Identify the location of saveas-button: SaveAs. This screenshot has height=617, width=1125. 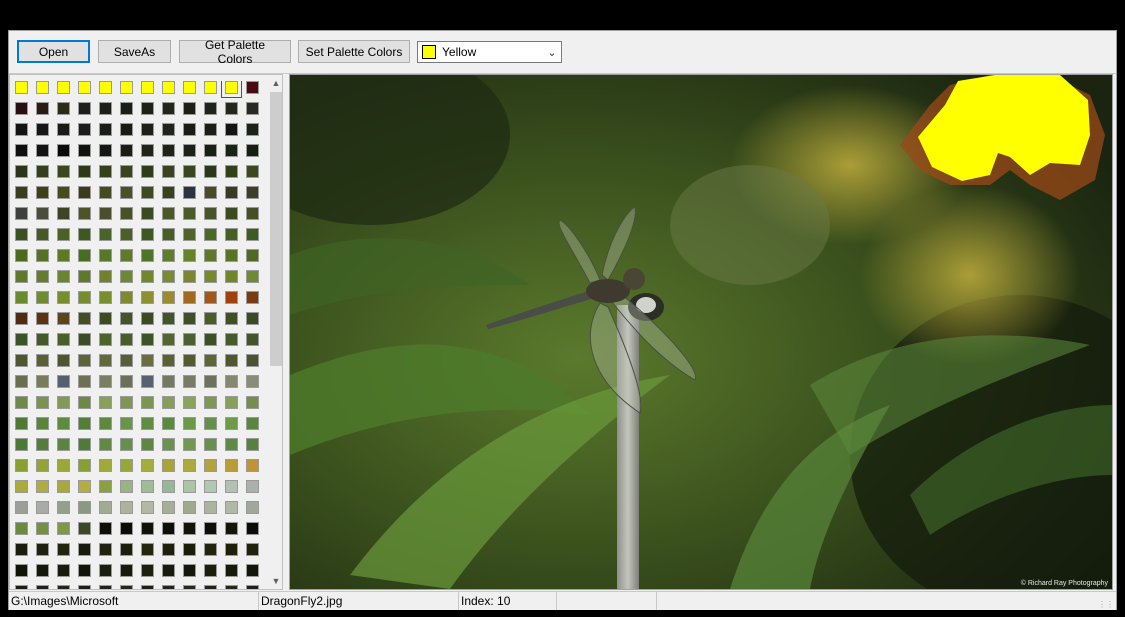
(134, 51).